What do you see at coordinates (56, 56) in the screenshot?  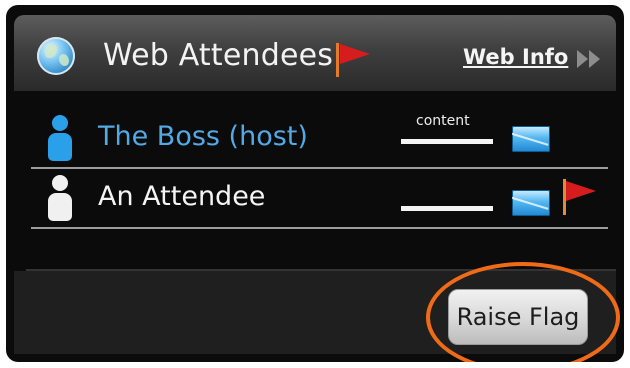 I see `globe-icon` at bounding box center [56, 56].